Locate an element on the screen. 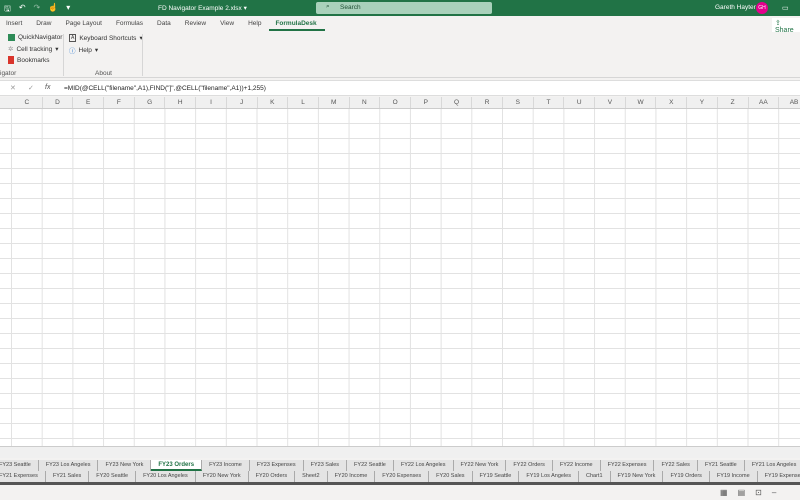  insert-function-icon: fx is located at coordinates (47, 87).